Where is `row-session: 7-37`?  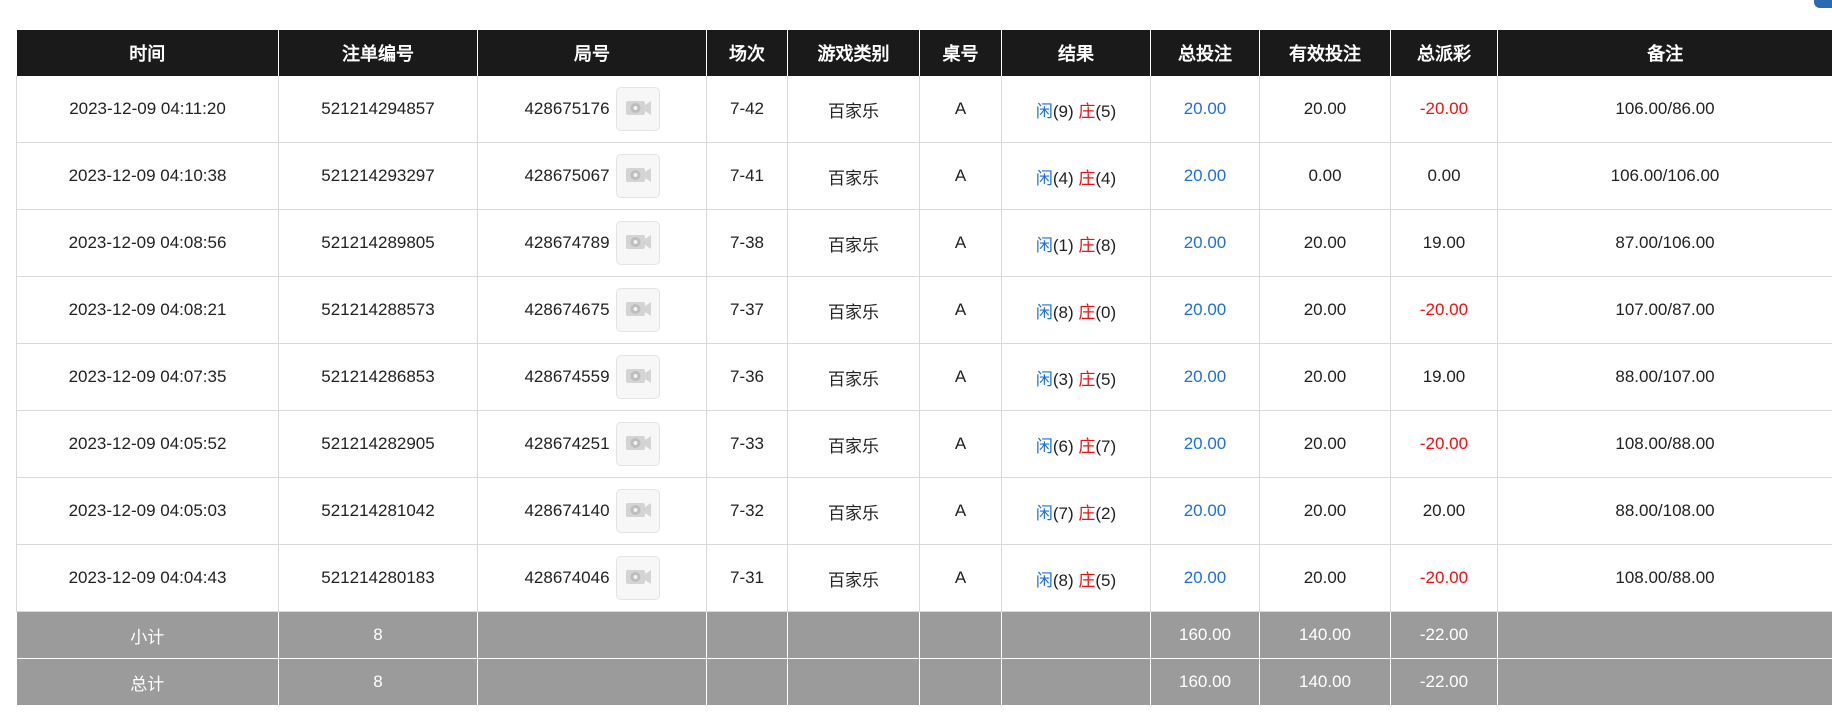 row-session: 7-37 is located at coordinates (747, 310).